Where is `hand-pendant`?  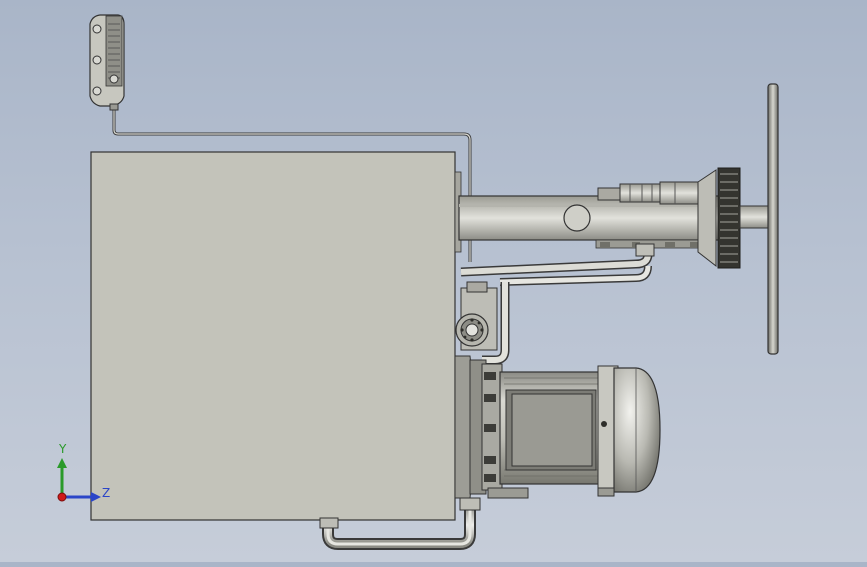
hand-pendant is located at coordinates (107, 62).